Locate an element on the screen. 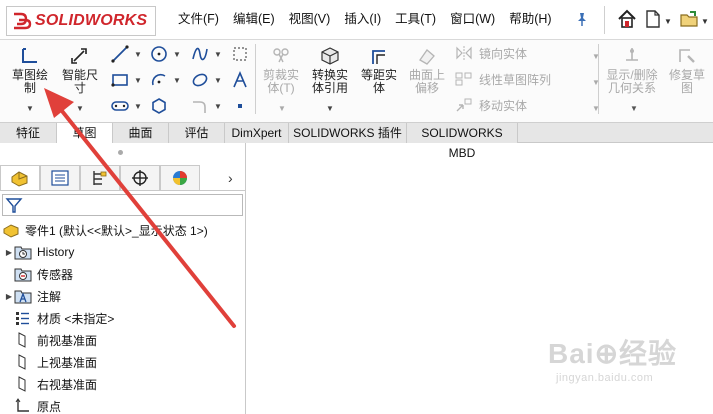  solidworks-logo: SOLIDWORKS is located at coordinates (81, 21).